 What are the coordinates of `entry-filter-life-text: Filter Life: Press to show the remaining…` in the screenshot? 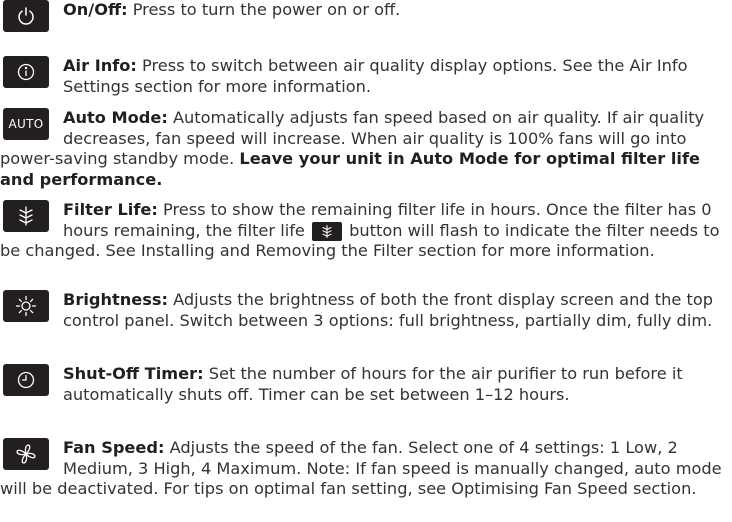 It's located at (365, 231).